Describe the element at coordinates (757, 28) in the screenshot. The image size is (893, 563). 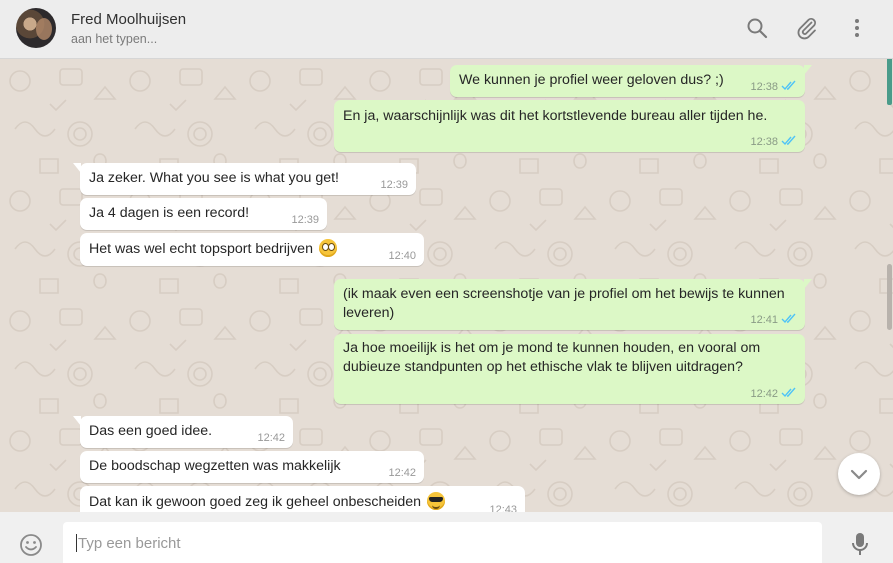
I see `search-icon` at that location.